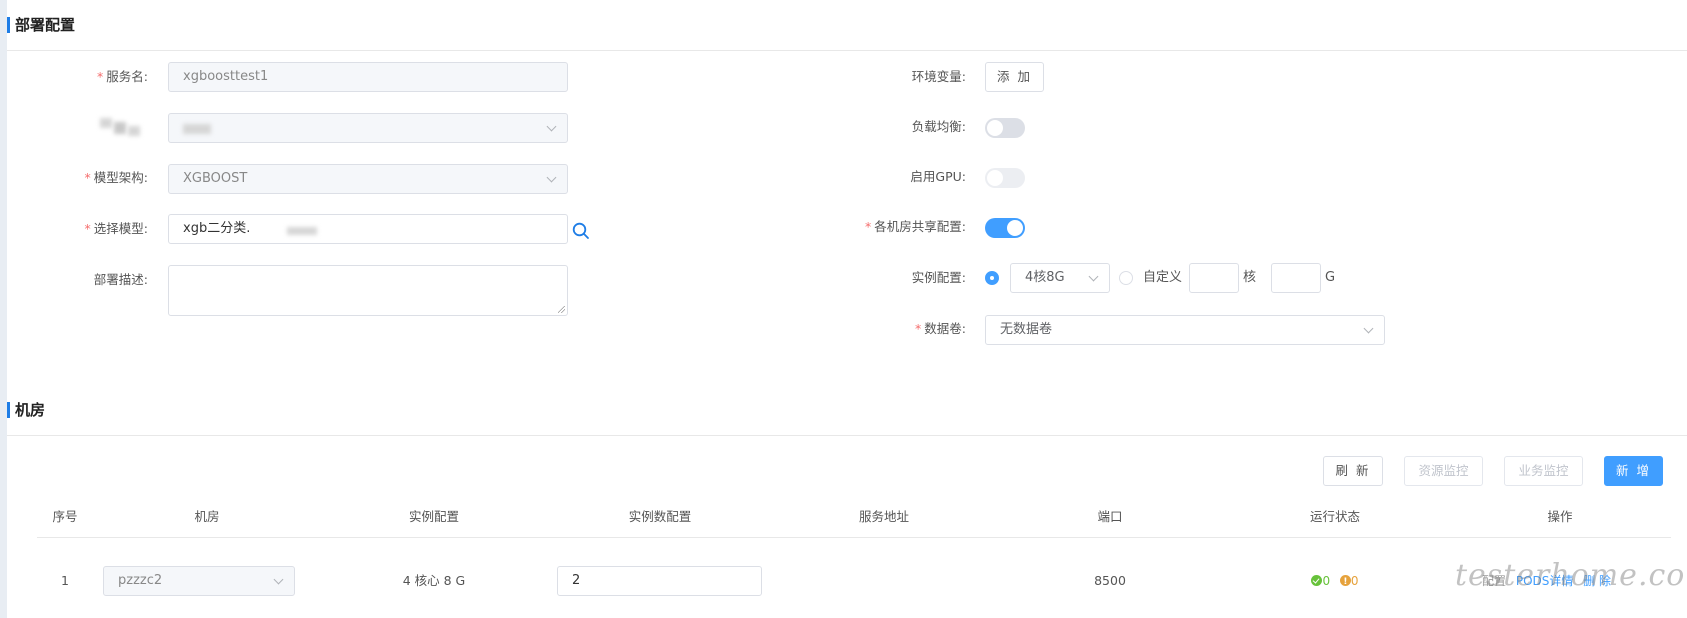 The image size is (1687, 618). What do you see at coordinates (1345, 582) in the screenshot?
I see `warning-circle-icon` at bounding box center [1345, 582].